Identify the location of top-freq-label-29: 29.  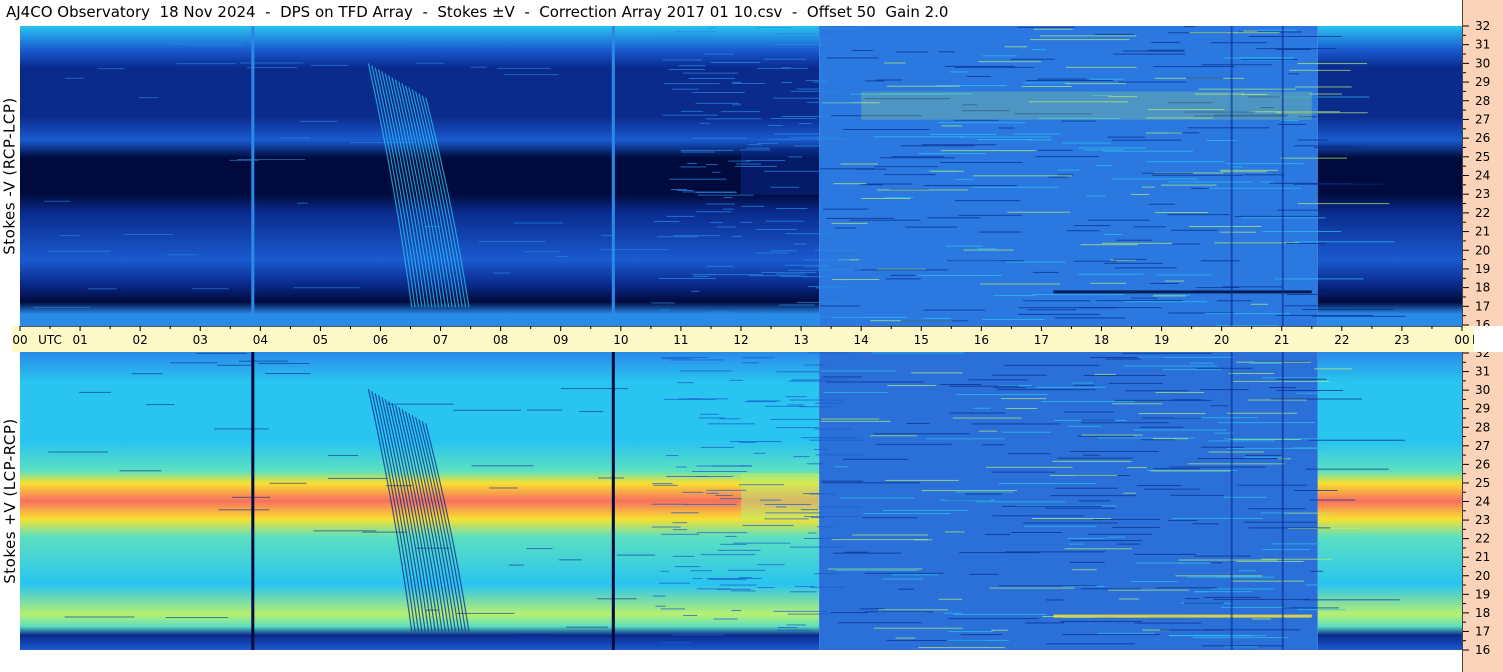
(1482, 82).